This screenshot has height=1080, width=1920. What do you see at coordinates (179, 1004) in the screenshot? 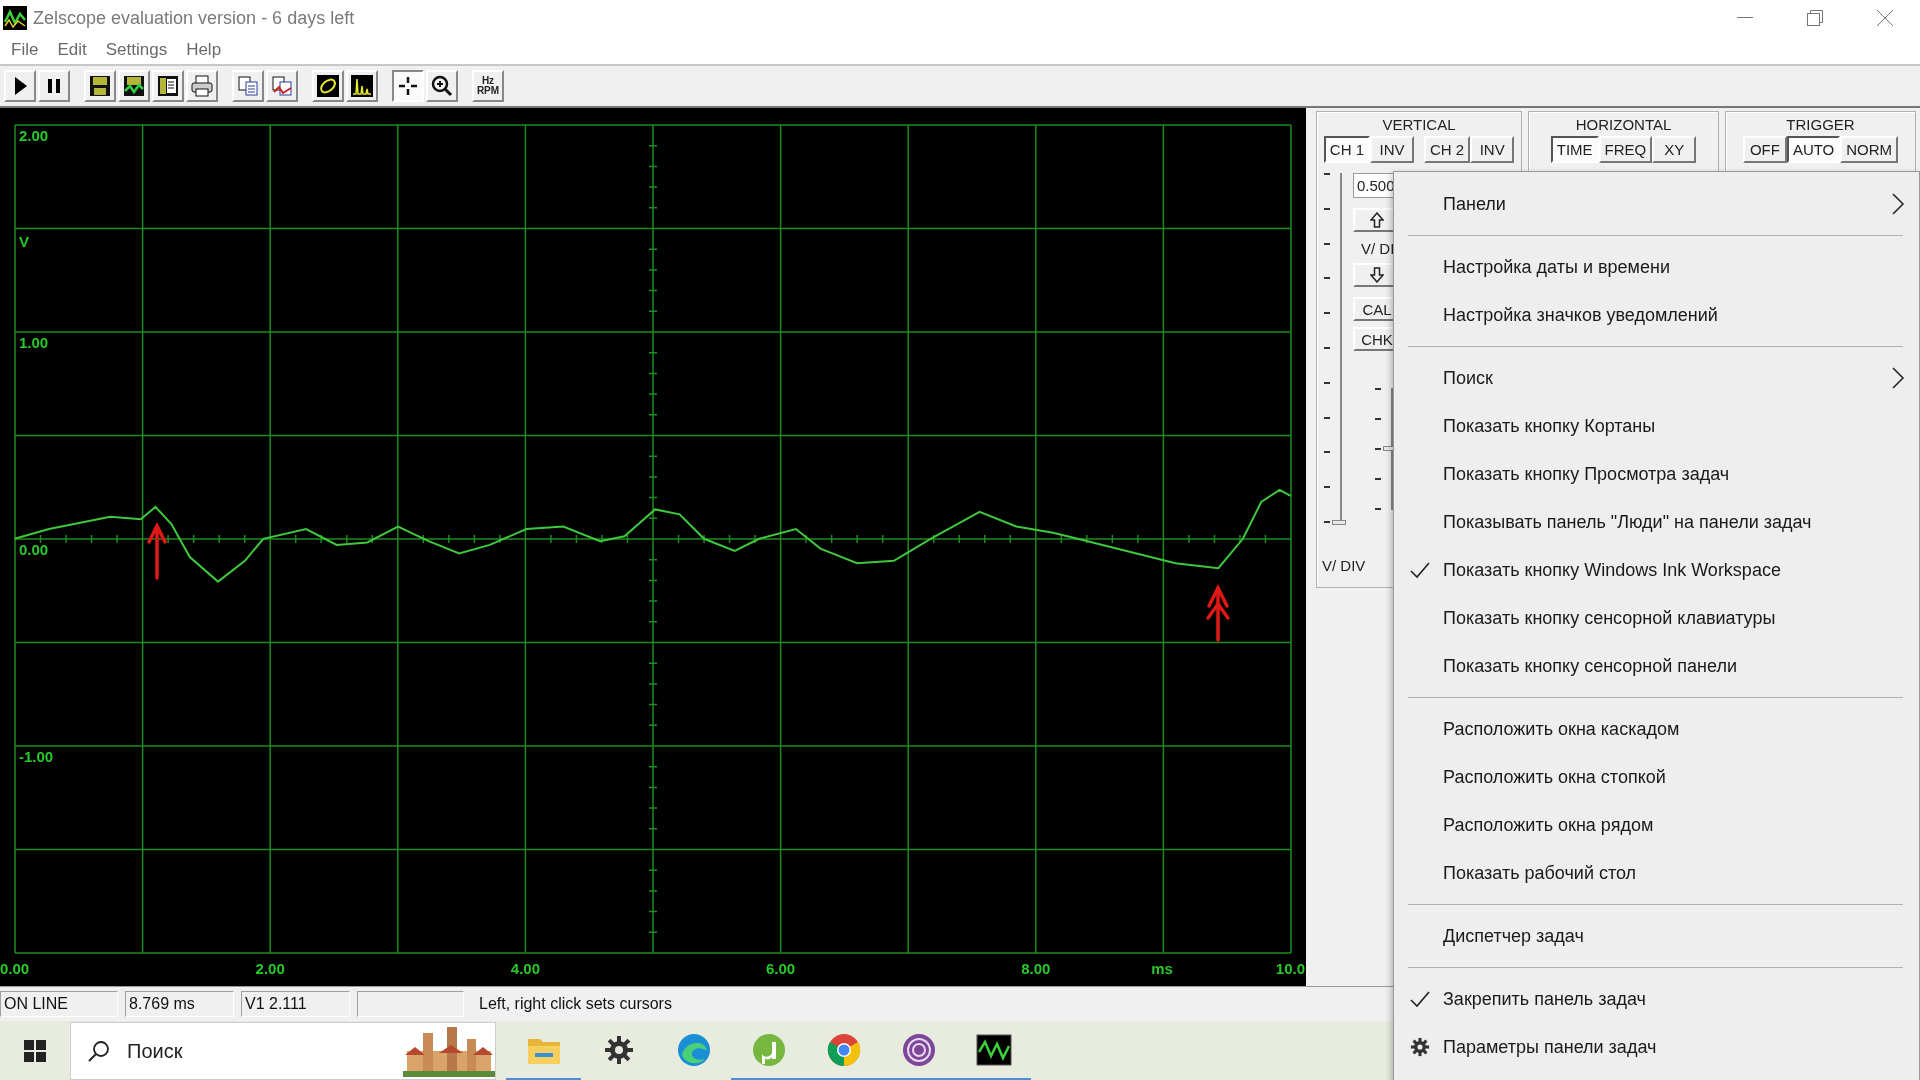
I see `status-field: 8.769 ms` at bounding box center [179, 1004].